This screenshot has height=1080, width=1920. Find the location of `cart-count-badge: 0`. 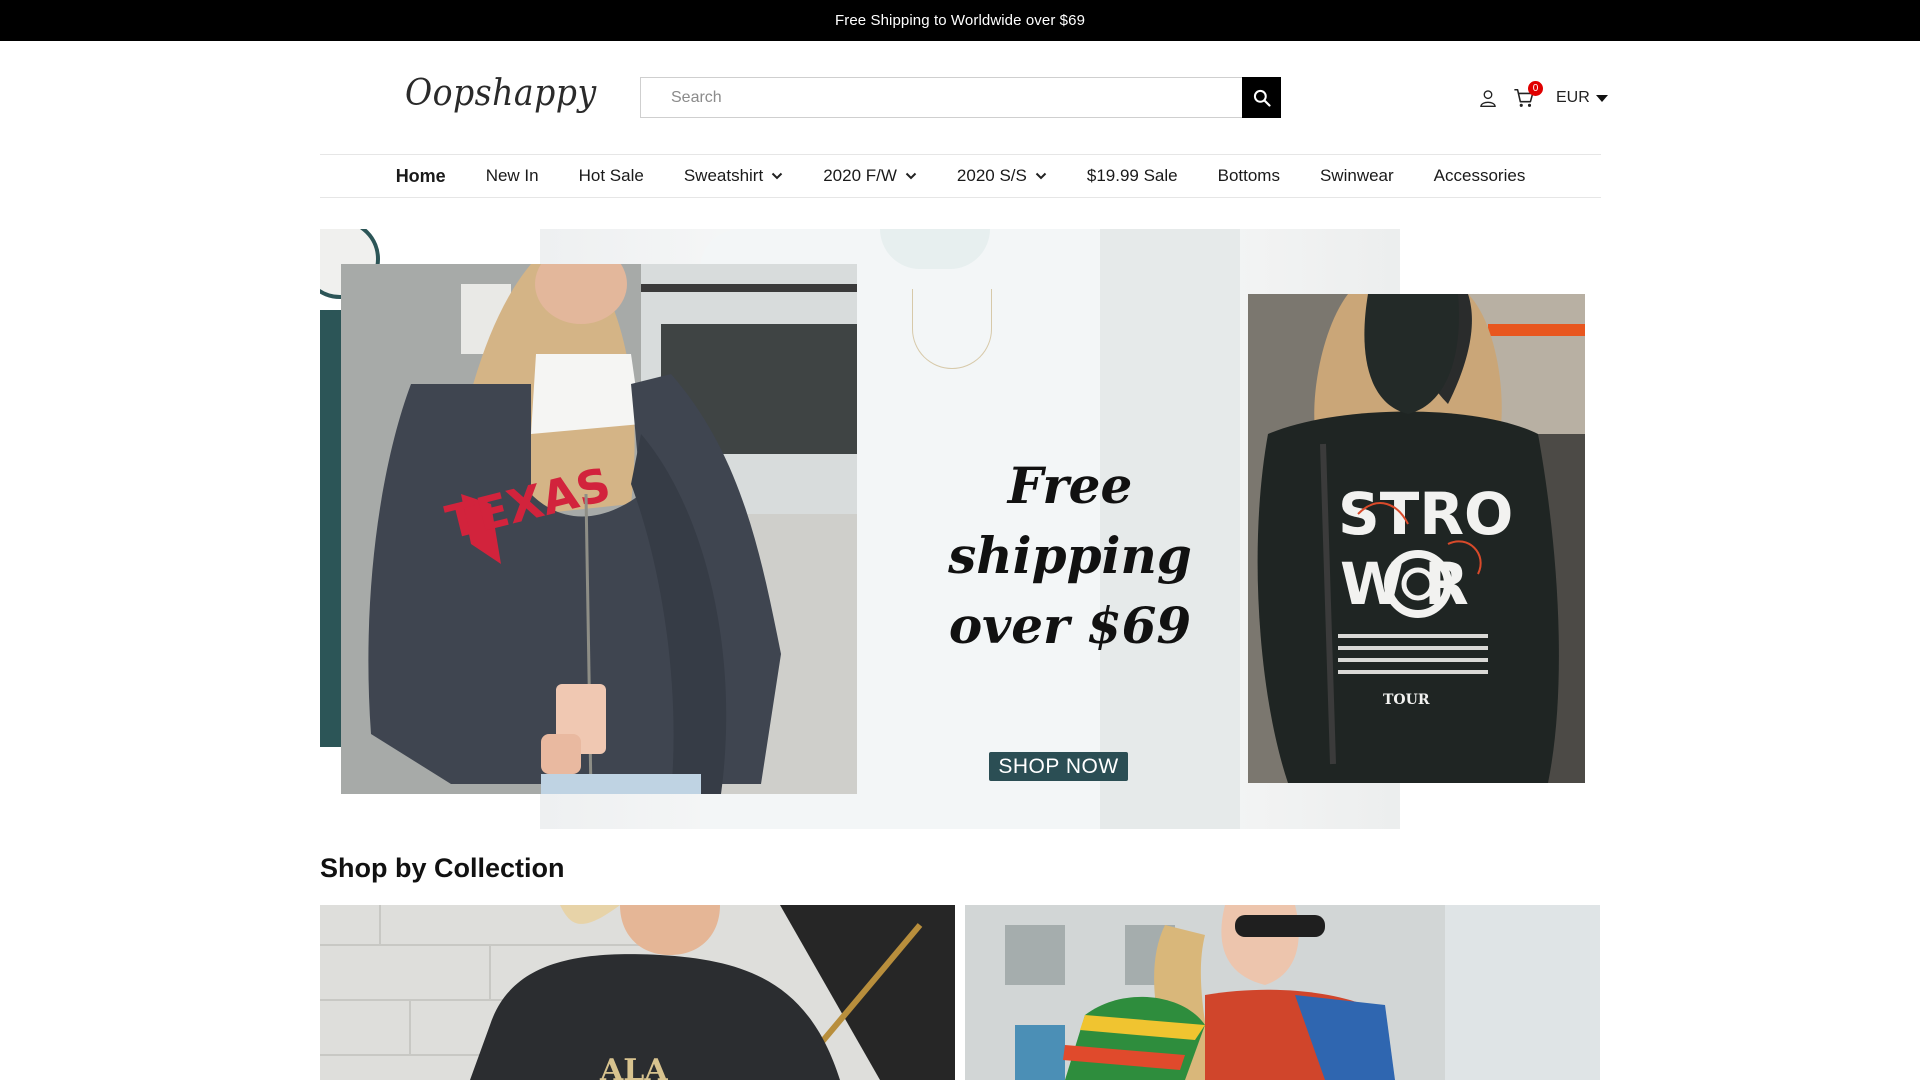

cart-count-badge: 0 is located at coordinates (1535, 88).